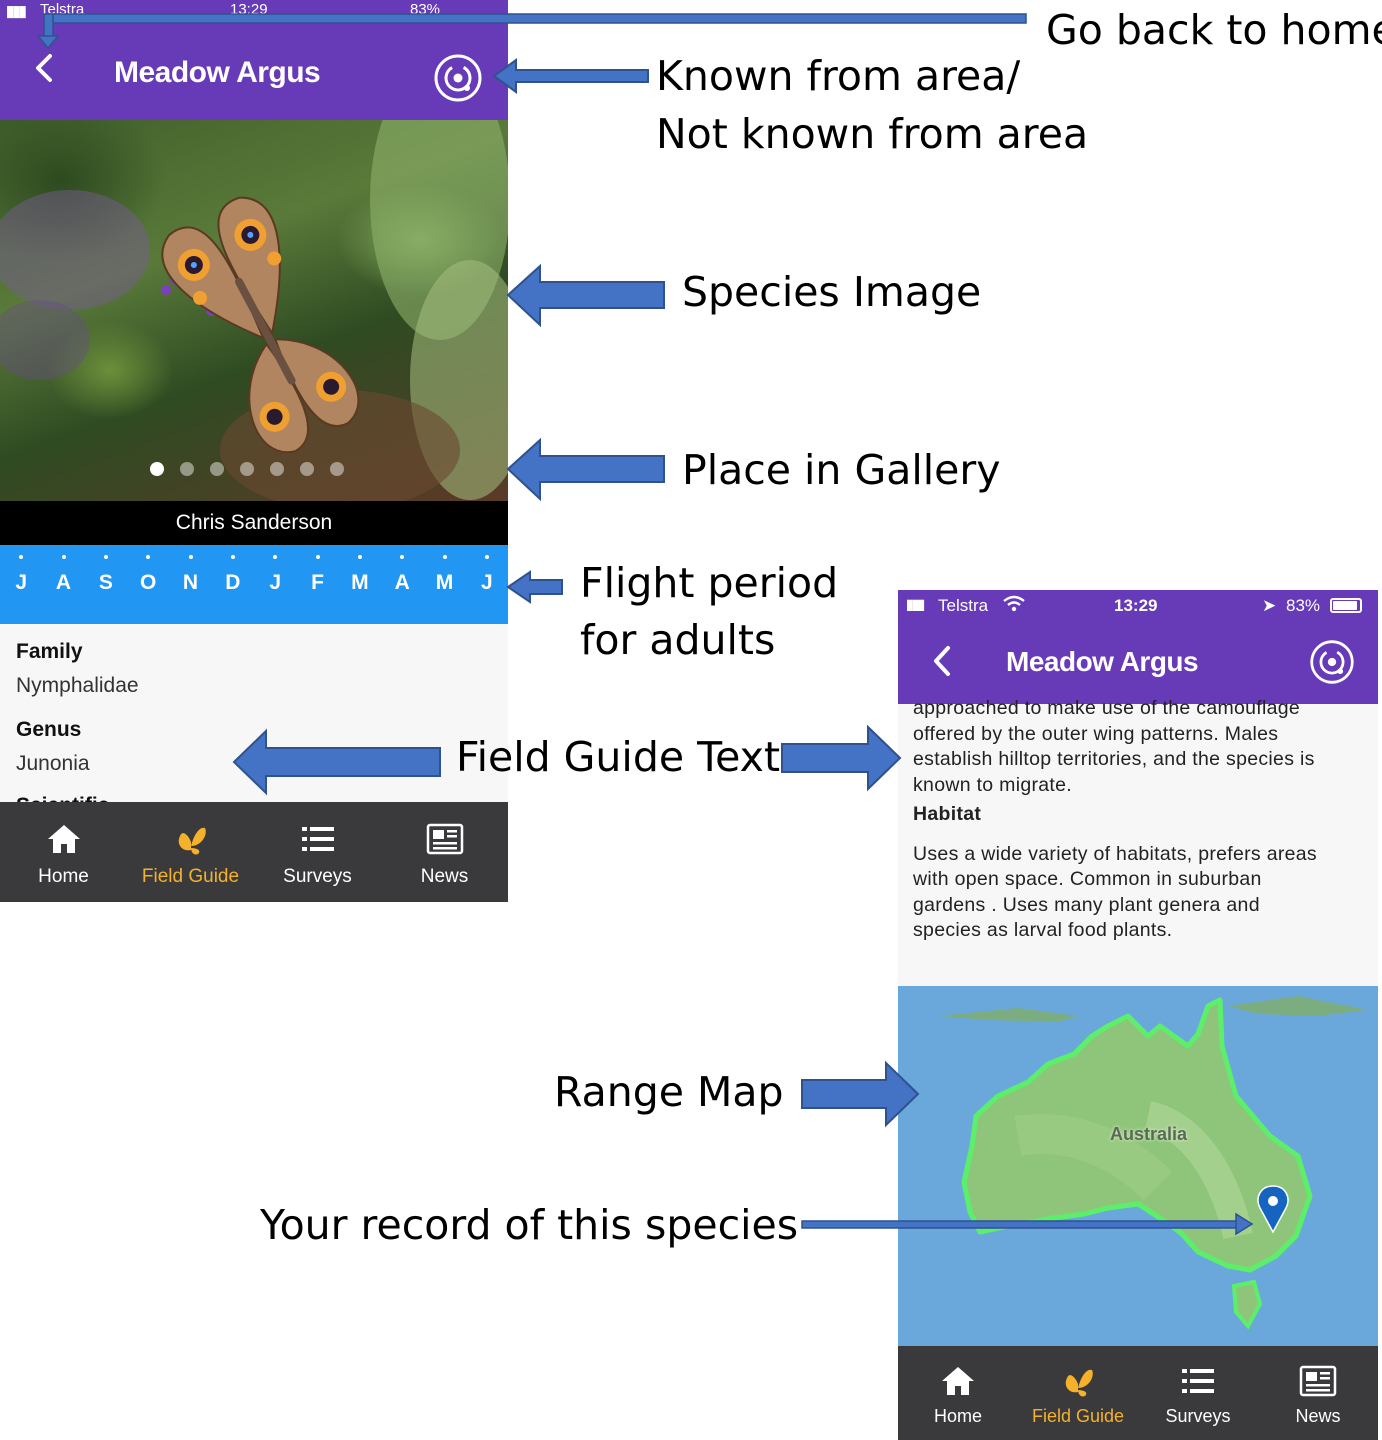  Describe the element at coordinates (49, 729) in the screenshot. I see `genus-label: Genus` at that location.